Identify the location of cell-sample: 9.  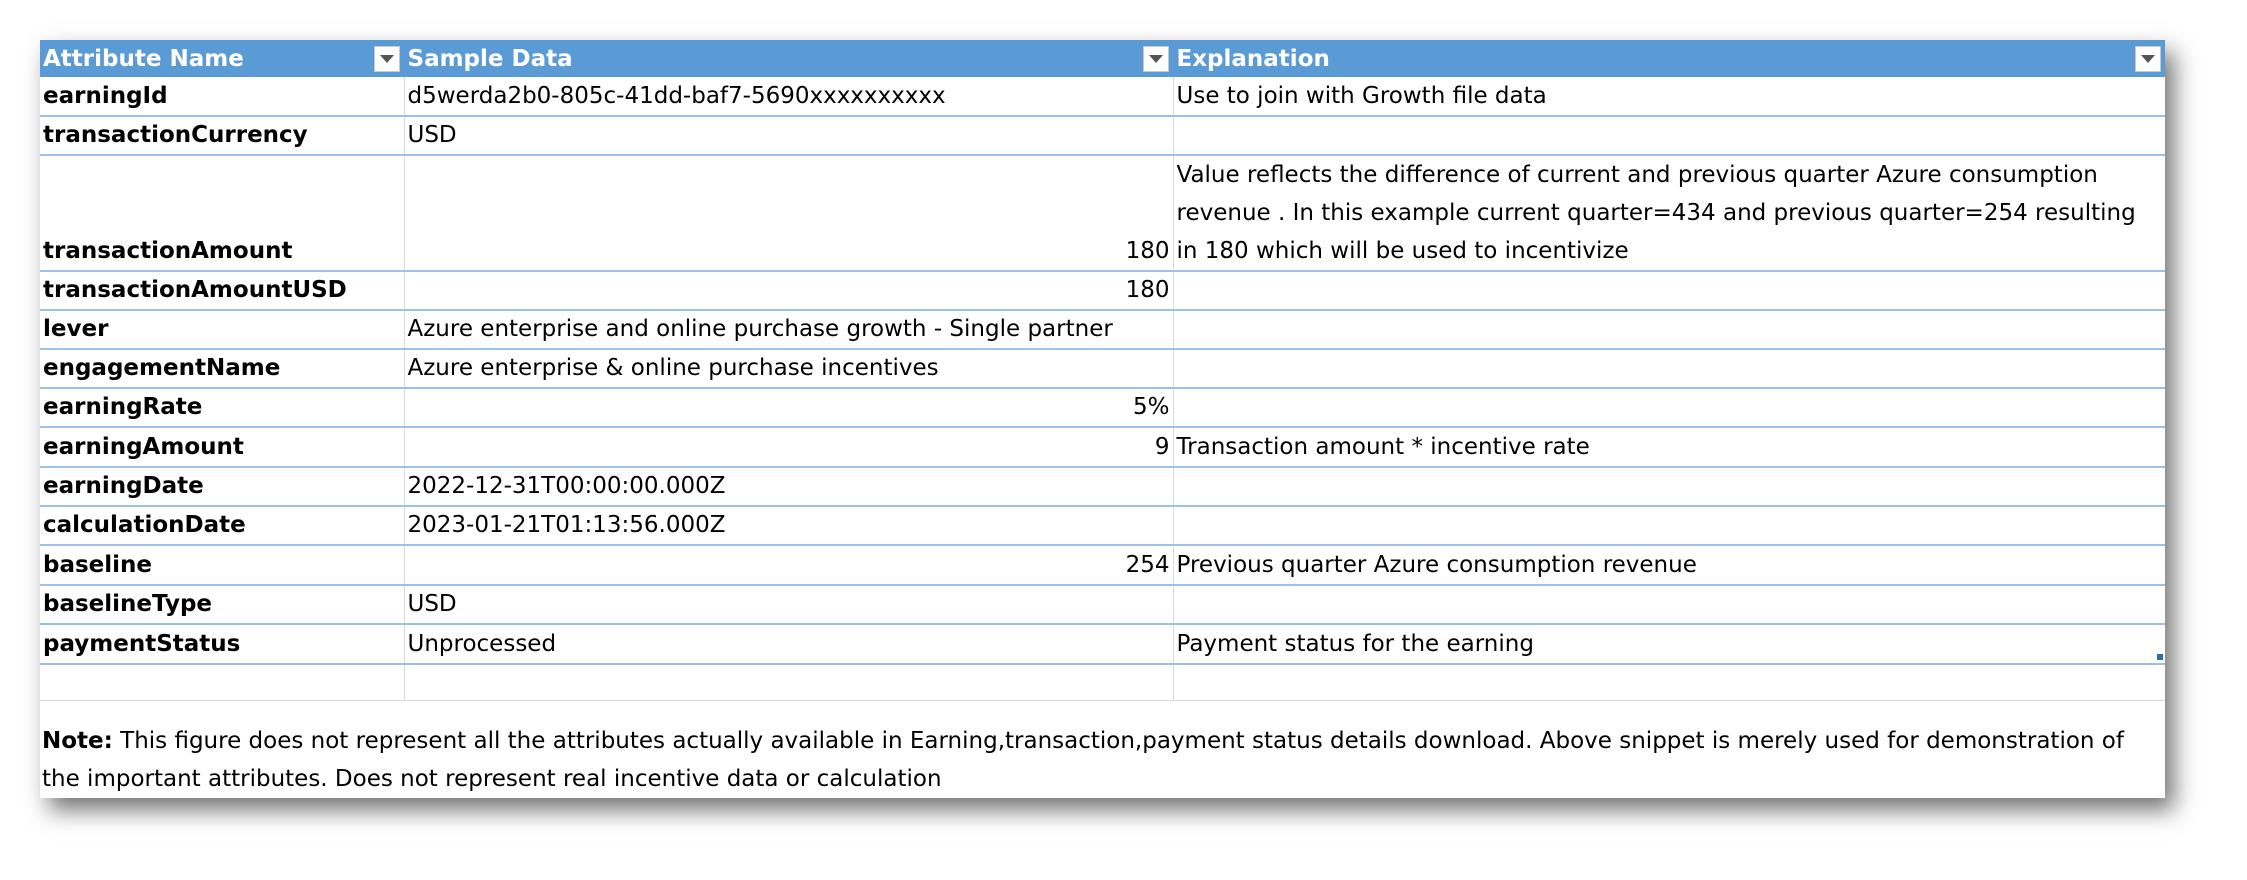
(789, 447).